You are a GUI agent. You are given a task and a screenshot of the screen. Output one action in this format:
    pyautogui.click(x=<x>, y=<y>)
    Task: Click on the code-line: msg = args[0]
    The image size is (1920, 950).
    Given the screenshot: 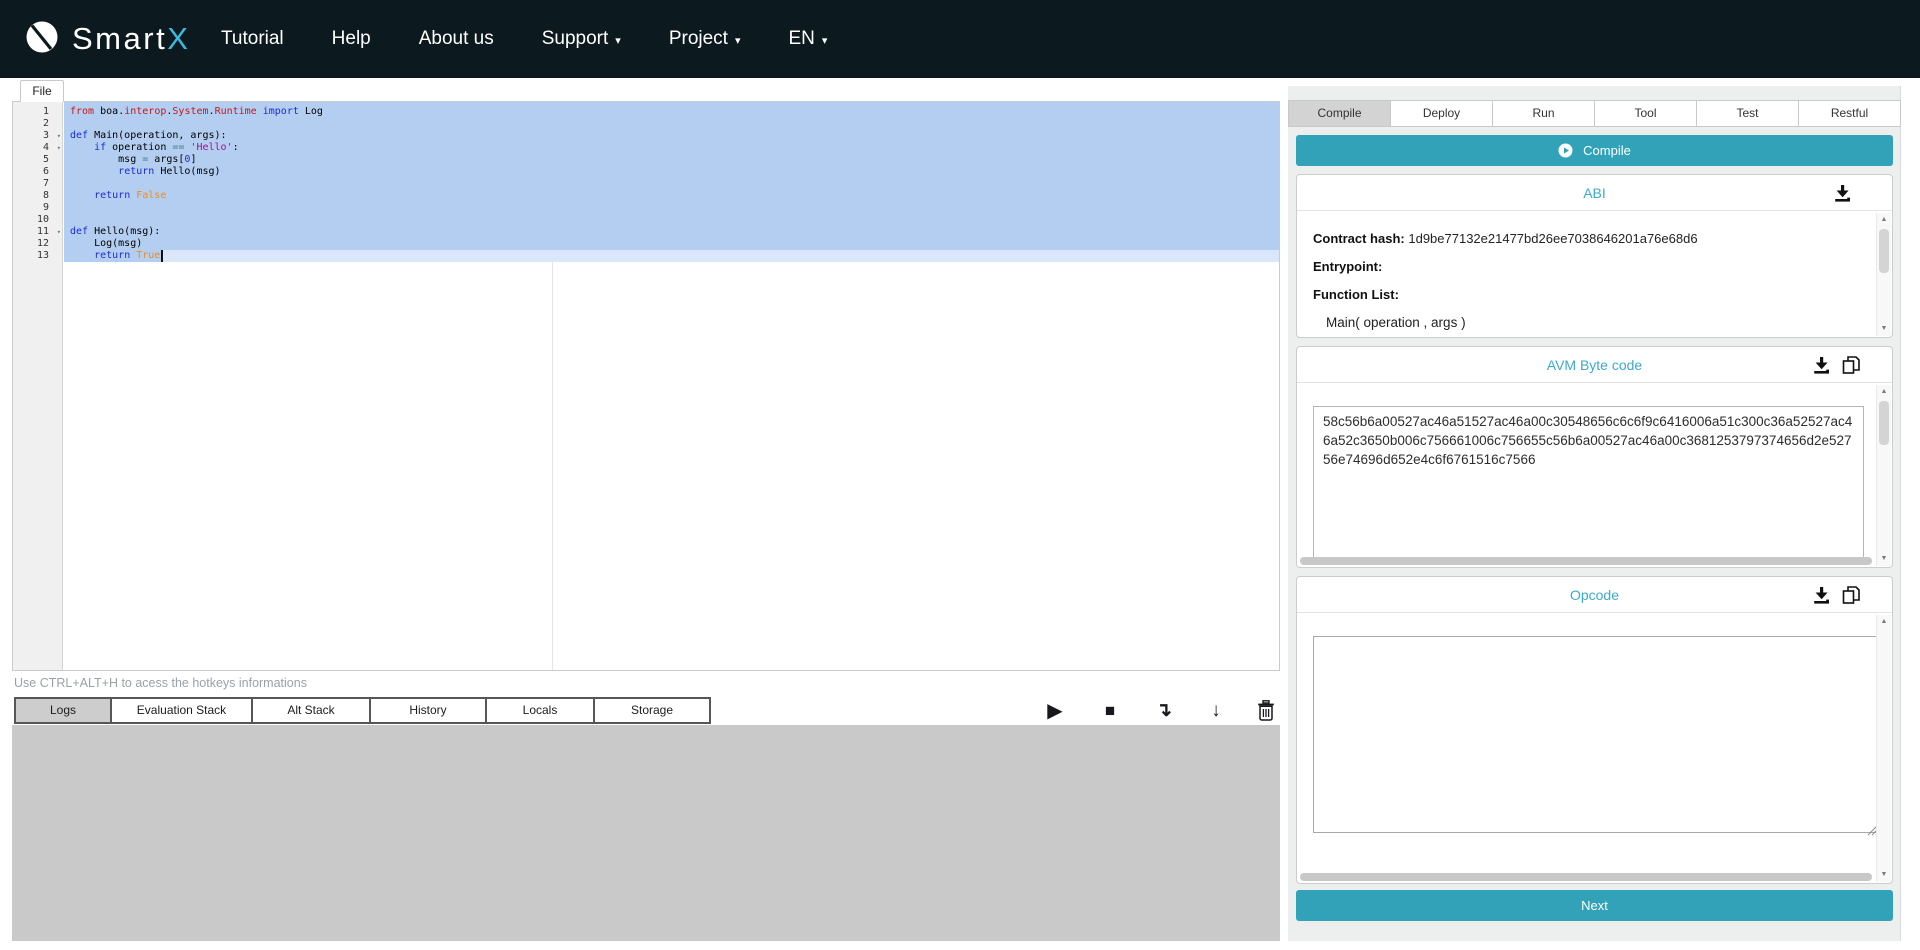 What is the action you would take?
    pyautogui.click(x=674, y=160)
    